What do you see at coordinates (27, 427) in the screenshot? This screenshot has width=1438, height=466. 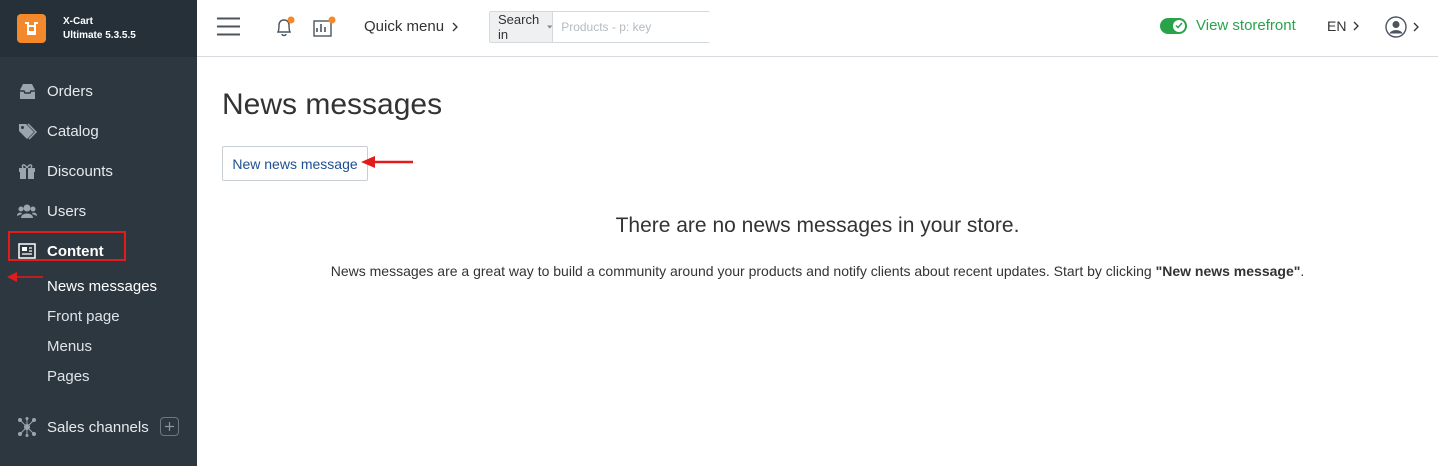 I see `network-icon` at bounding box center [27, 427].